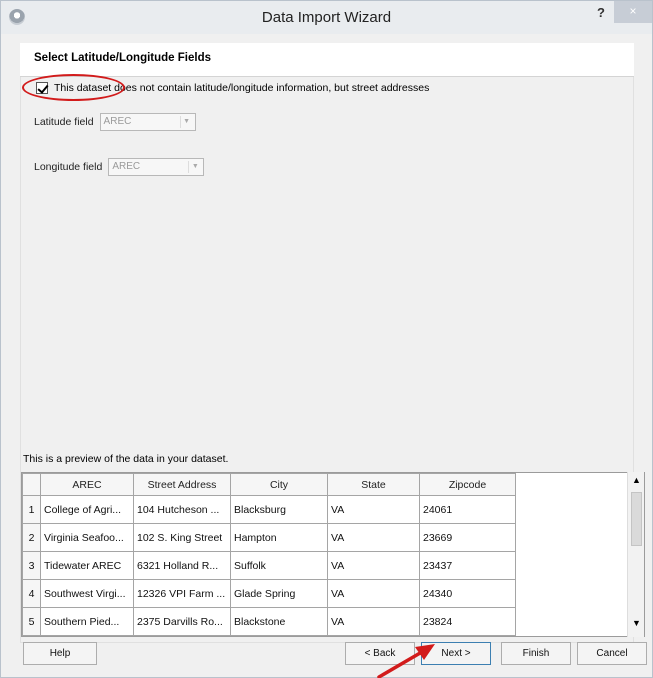 The width and height of the screenshot is (653, 678). I want to click on red-highlight-ellipse, so click(73, 87).